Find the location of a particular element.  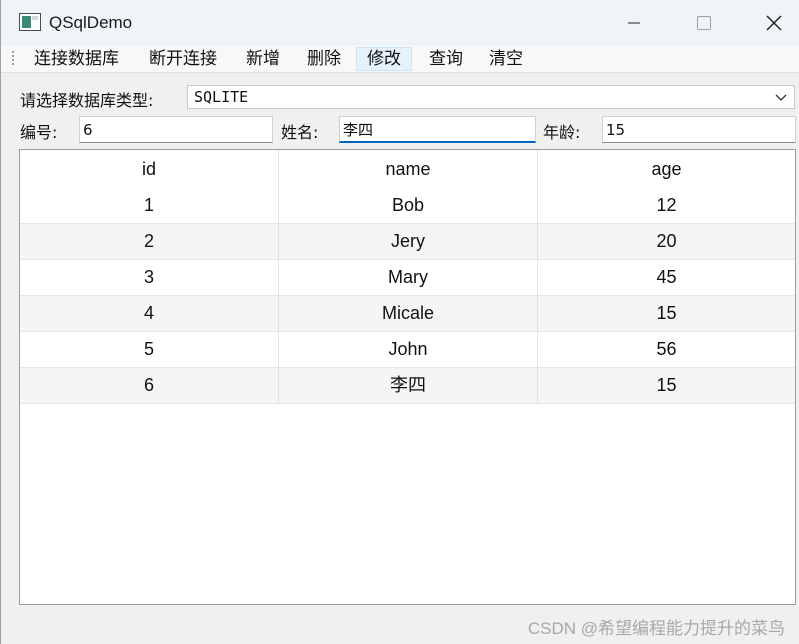

table-row: 1 Bob 12 is located at coordinates (407, 206).